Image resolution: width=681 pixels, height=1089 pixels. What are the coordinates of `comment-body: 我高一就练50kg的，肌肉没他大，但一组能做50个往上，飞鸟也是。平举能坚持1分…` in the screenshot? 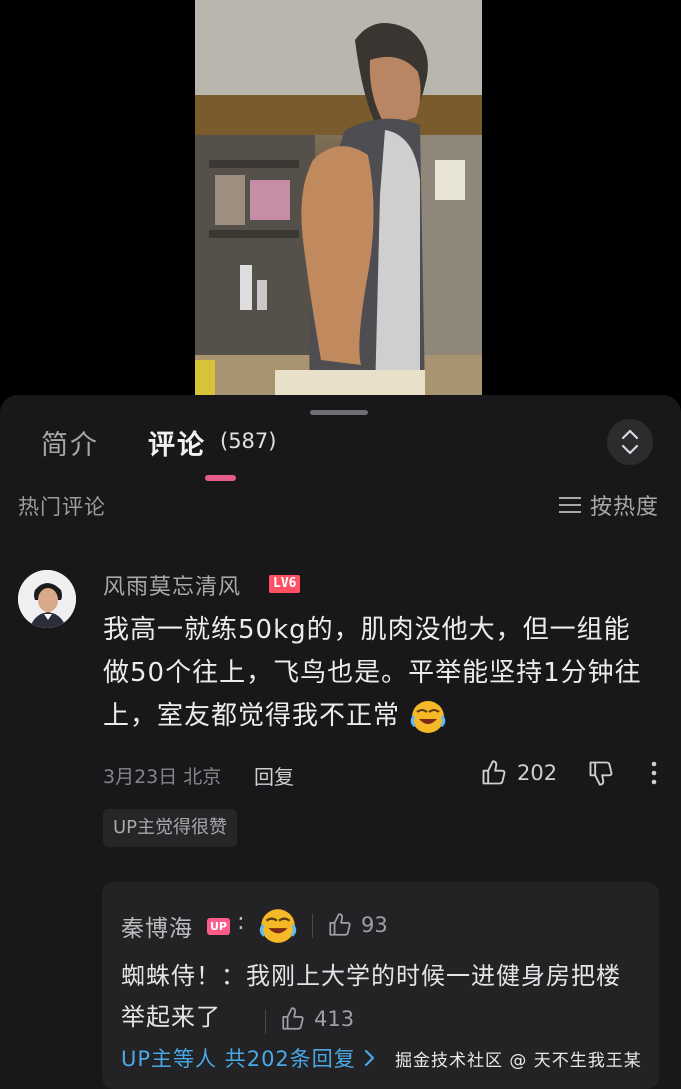 It's located at (372, 673).